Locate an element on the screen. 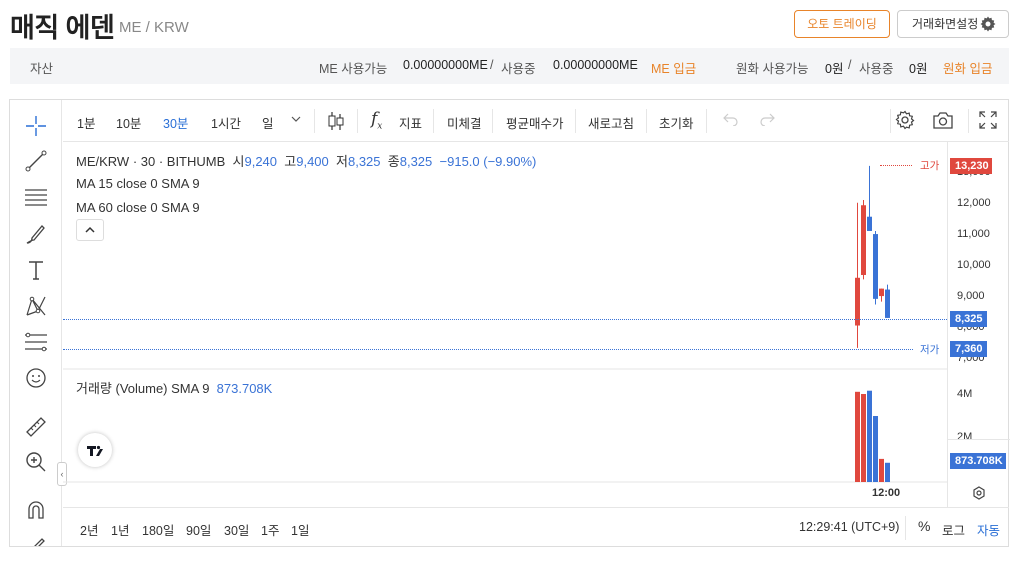 This screenshot has width=1019, height=561. volume-tick: 2M is located at coordinates (965, 437).